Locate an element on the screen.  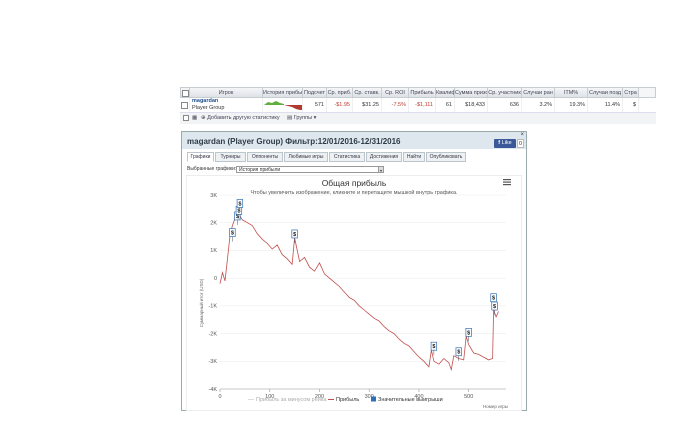
like-label: Like is located at coordinates (506, 143).